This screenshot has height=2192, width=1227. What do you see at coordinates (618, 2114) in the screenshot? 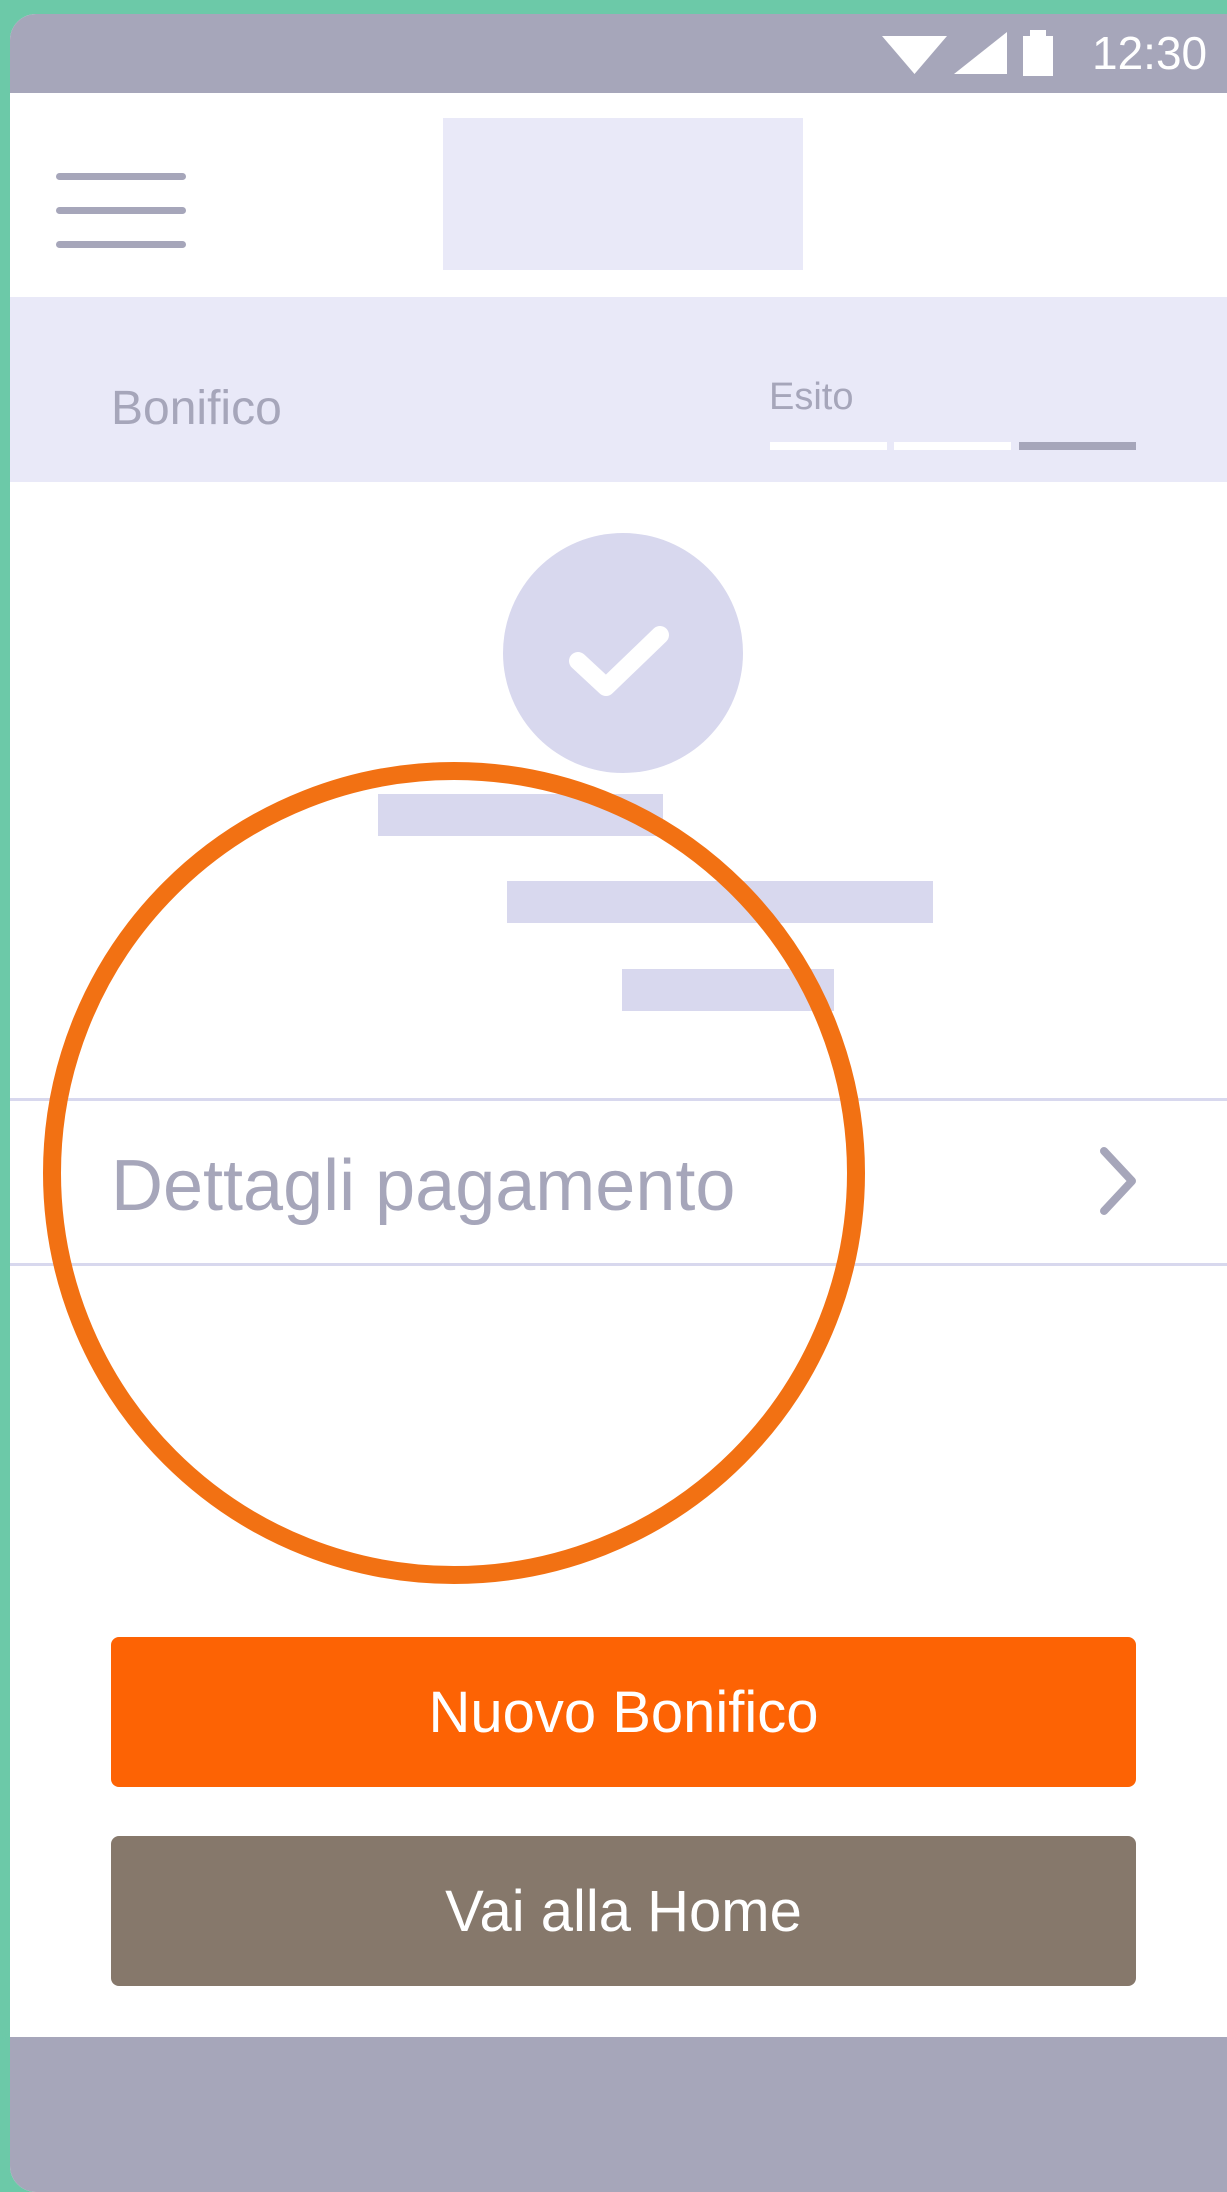
I see `navigation-bar` at bounding box center [618, 2114].